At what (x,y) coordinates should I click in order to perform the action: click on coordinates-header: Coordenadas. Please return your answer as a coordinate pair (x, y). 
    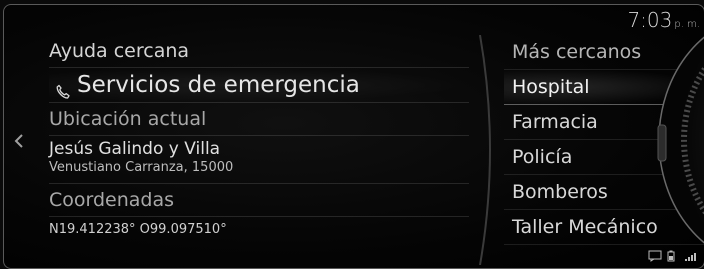
    Looking at the image, I should click on (259, 200).